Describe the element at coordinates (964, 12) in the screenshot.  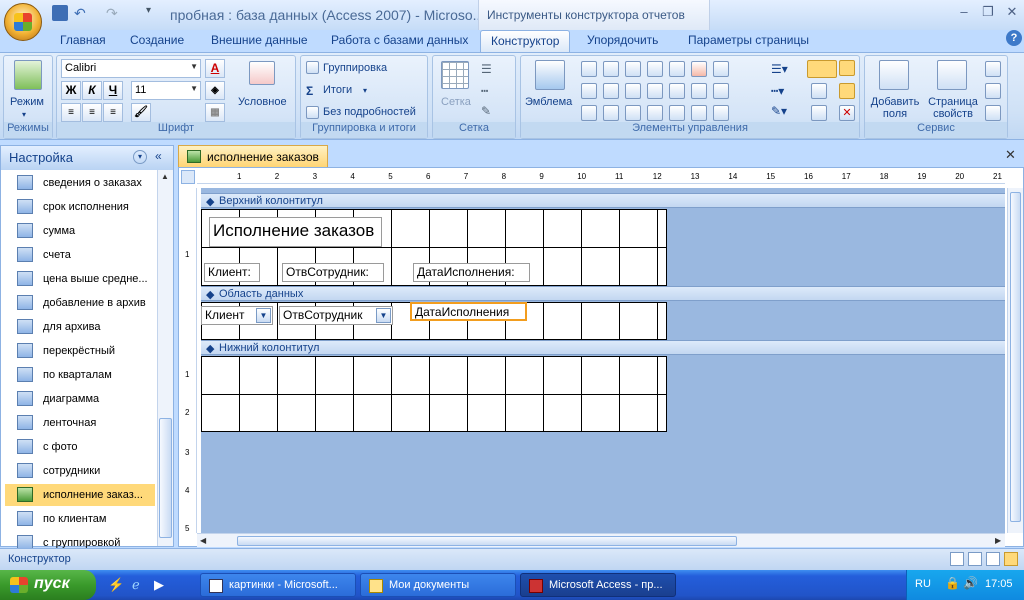
I see `minimize-button: –` at that location.